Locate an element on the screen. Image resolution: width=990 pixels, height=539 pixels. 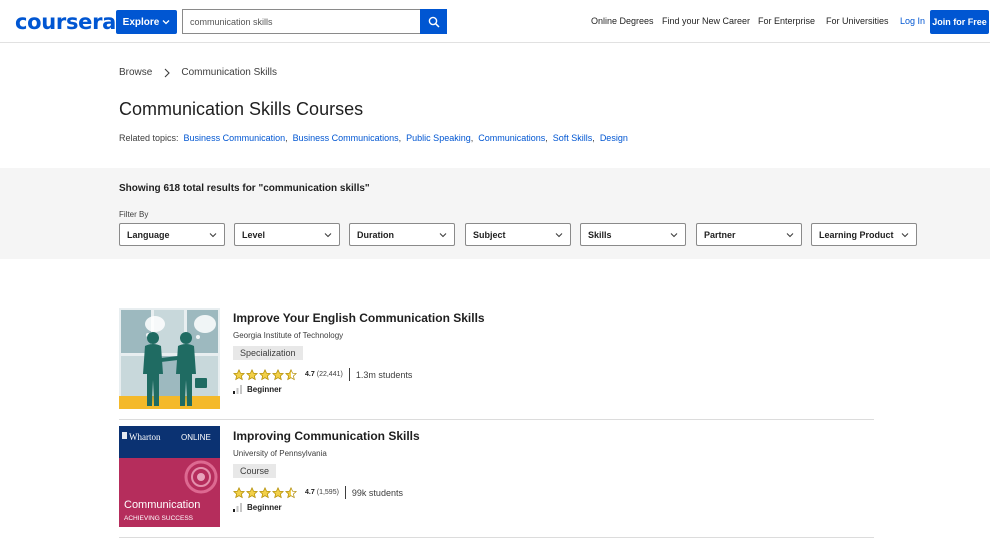
topic-link-business-communications: Business Communications is located at coordinates (346, 138).